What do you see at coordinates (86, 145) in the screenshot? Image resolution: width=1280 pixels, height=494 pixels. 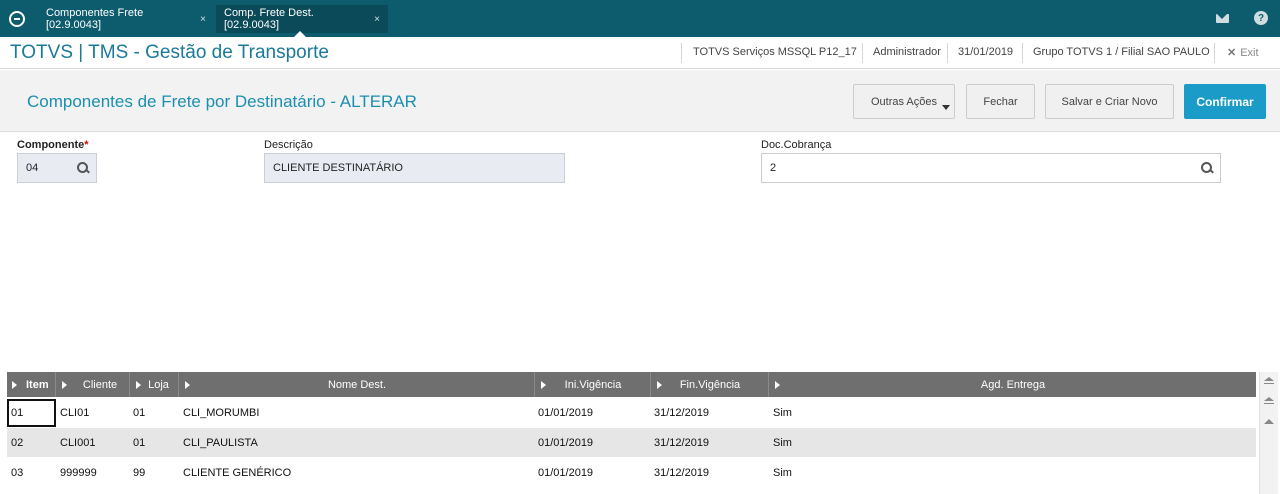 I see `required-marker: *` at bounding box center [86, 145].